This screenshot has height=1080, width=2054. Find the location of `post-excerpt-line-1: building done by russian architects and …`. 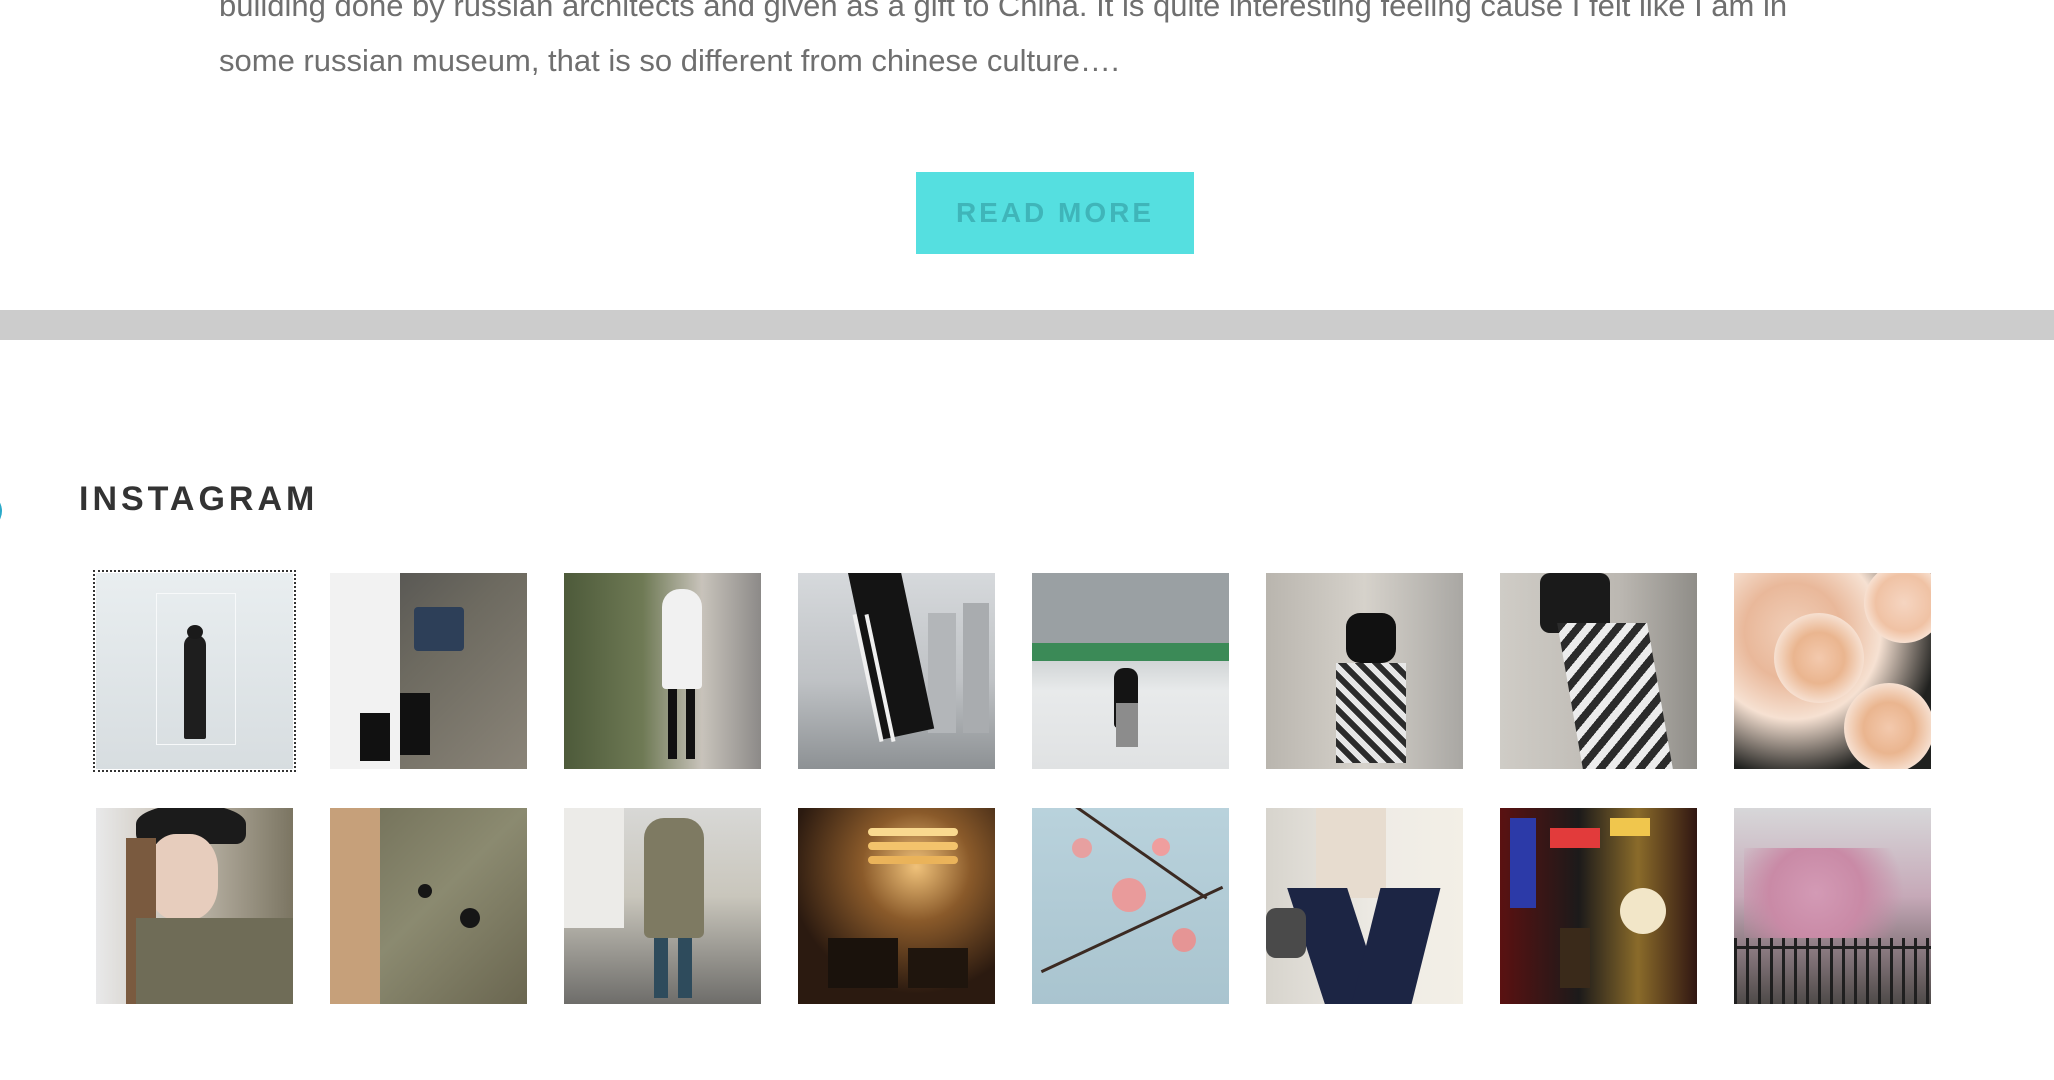

post-excerpt-line-1: building done by russian architects and … is located at coordinates (1003, 11).